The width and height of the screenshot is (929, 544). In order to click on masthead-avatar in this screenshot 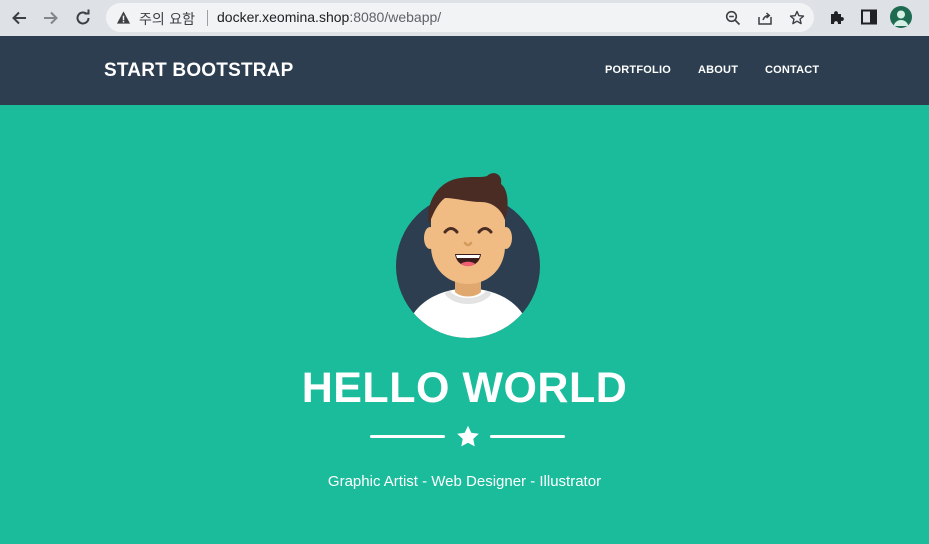, I will do `click(468, 254)`.